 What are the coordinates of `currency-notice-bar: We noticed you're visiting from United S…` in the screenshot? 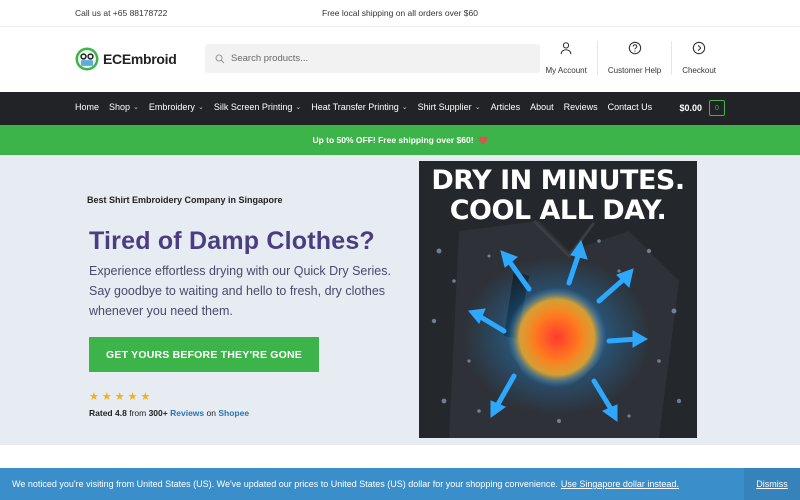 It's located at (400, 484).